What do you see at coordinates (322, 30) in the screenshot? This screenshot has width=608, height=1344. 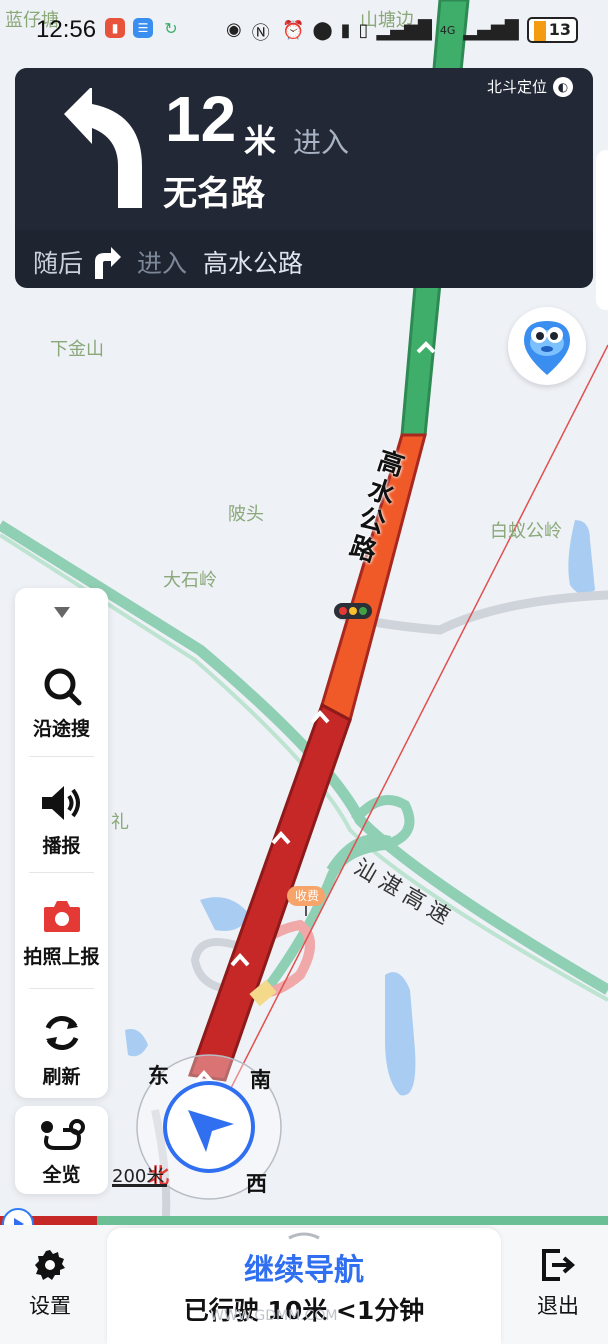 I see `location-icon: ⬤` at bounding box center [322, 30].